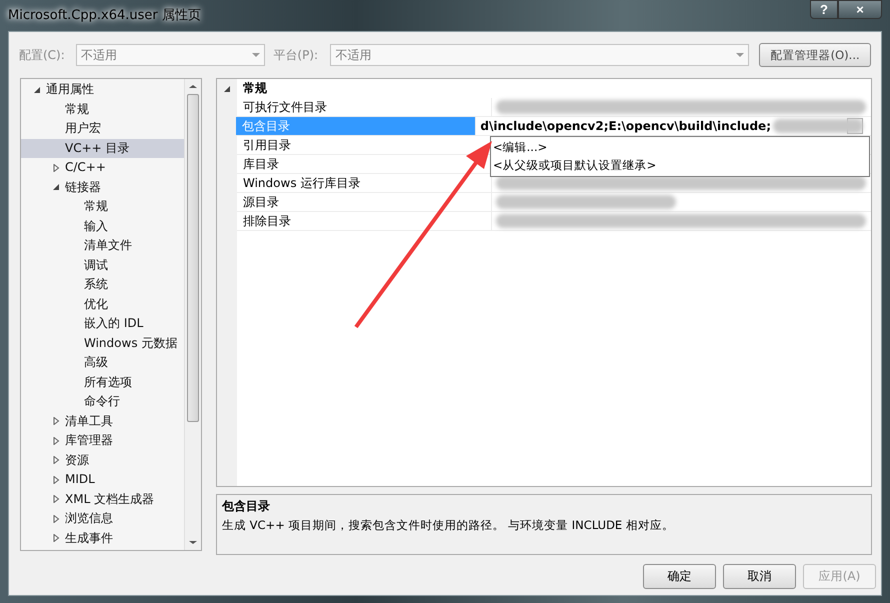  I want to click on scroll-down-icon, so click(193, 542).